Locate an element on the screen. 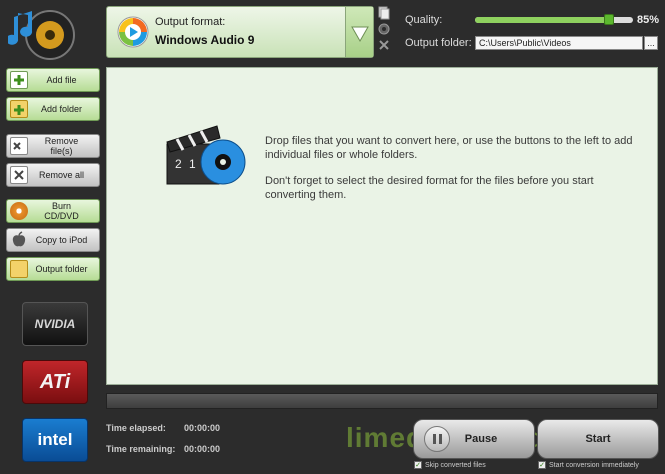 The width and height of the screenshot is (665, 474). burn-cd-dvd-button: Burn CD/DVD is located at coordinates (53, 211).